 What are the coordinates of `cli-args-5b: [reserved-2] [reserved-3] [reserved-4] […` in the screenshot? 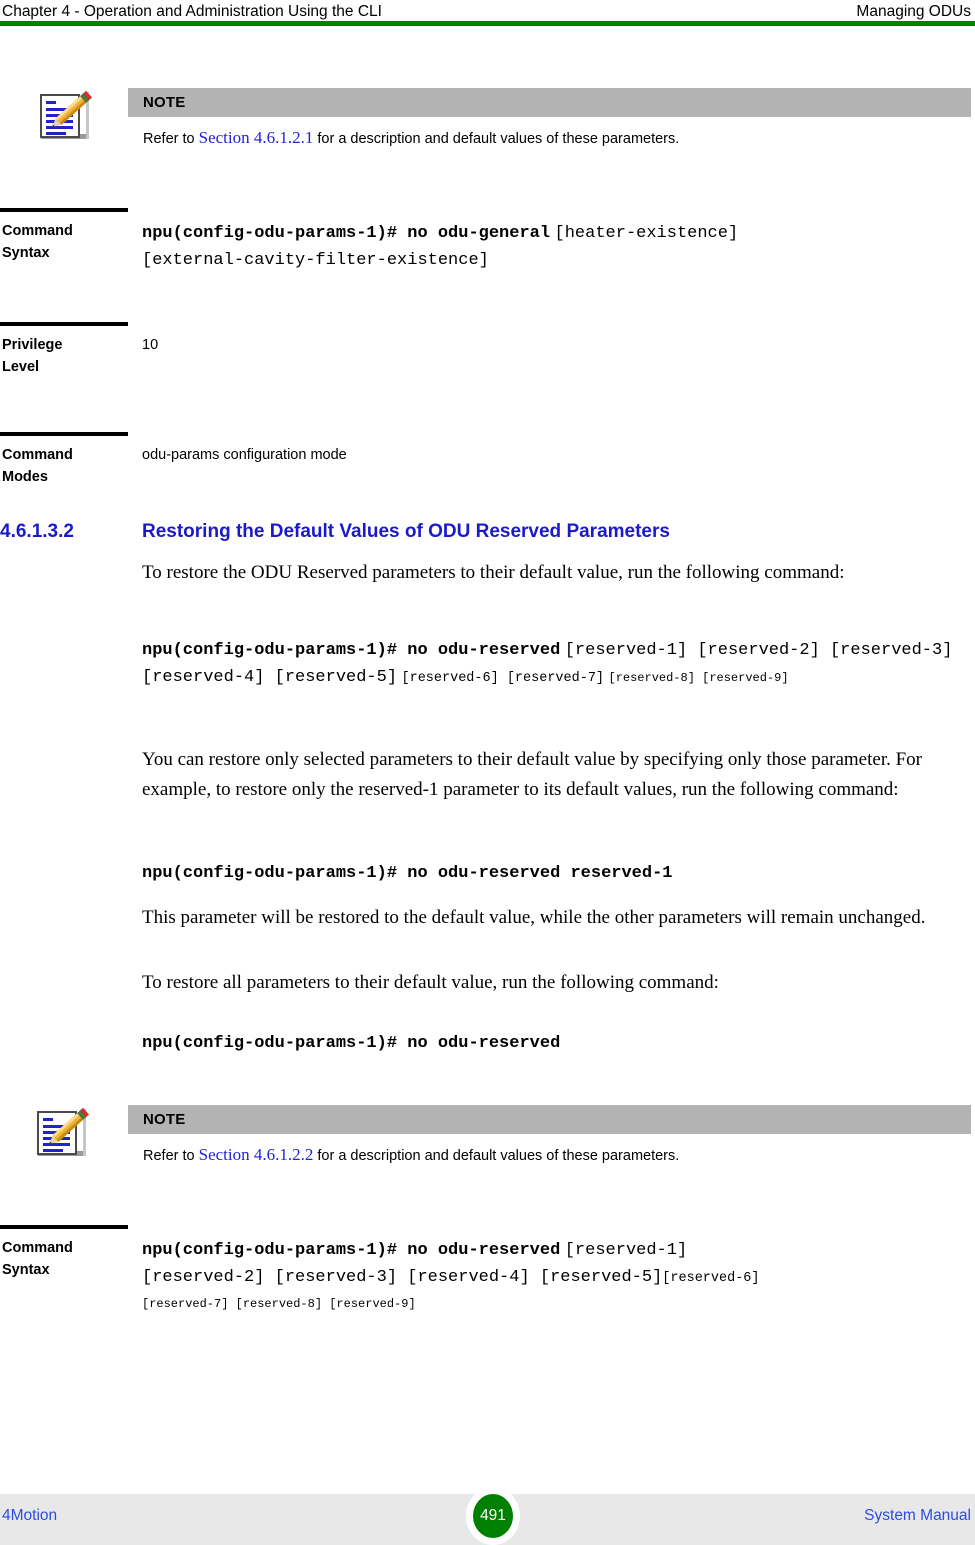 It's located at (402, 1277).